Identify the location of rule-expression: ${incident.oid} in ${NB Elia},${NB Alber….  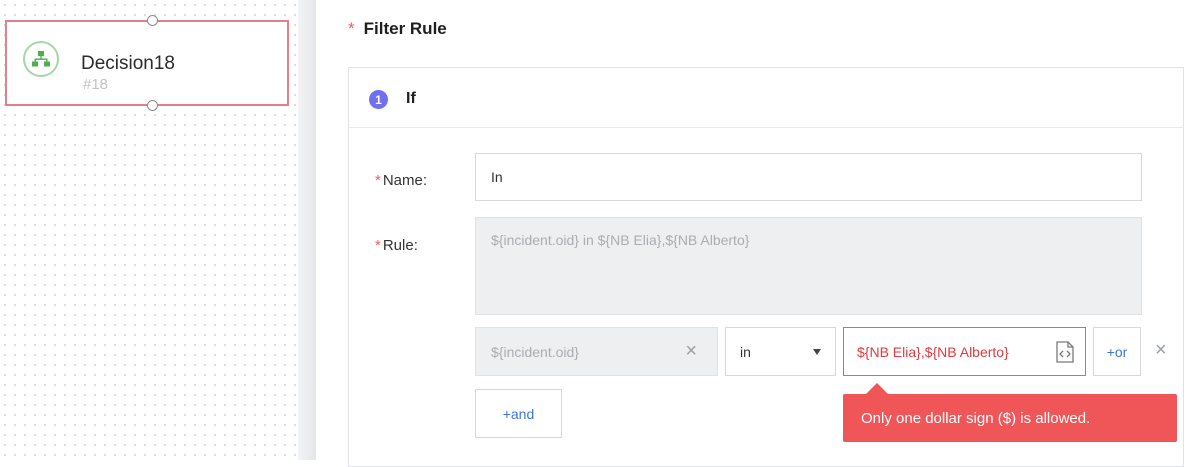
(808, 266).